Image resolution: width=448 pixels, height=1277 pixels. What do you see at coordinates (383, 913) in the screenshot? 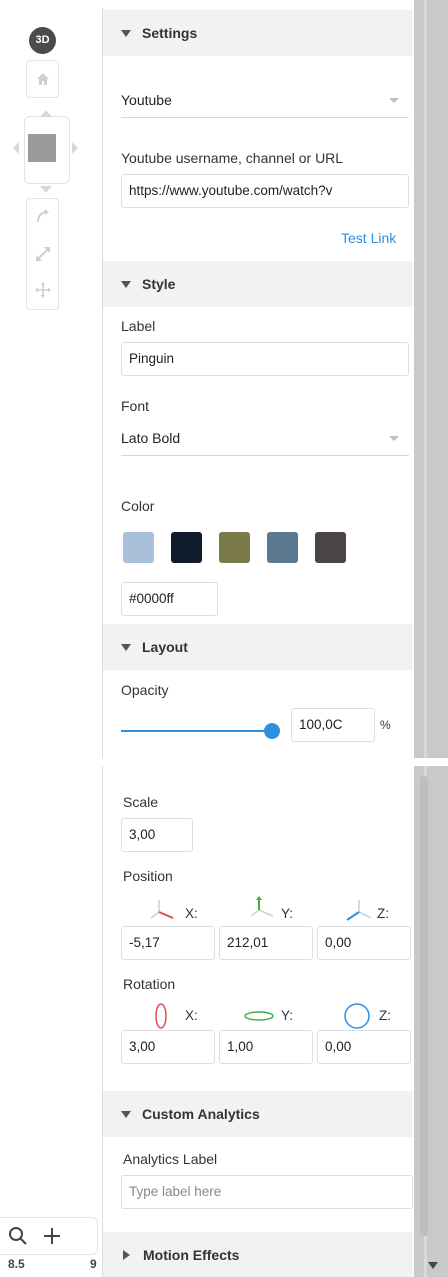
I see `position-z-label: Z:` at bounding box center [383, 913].